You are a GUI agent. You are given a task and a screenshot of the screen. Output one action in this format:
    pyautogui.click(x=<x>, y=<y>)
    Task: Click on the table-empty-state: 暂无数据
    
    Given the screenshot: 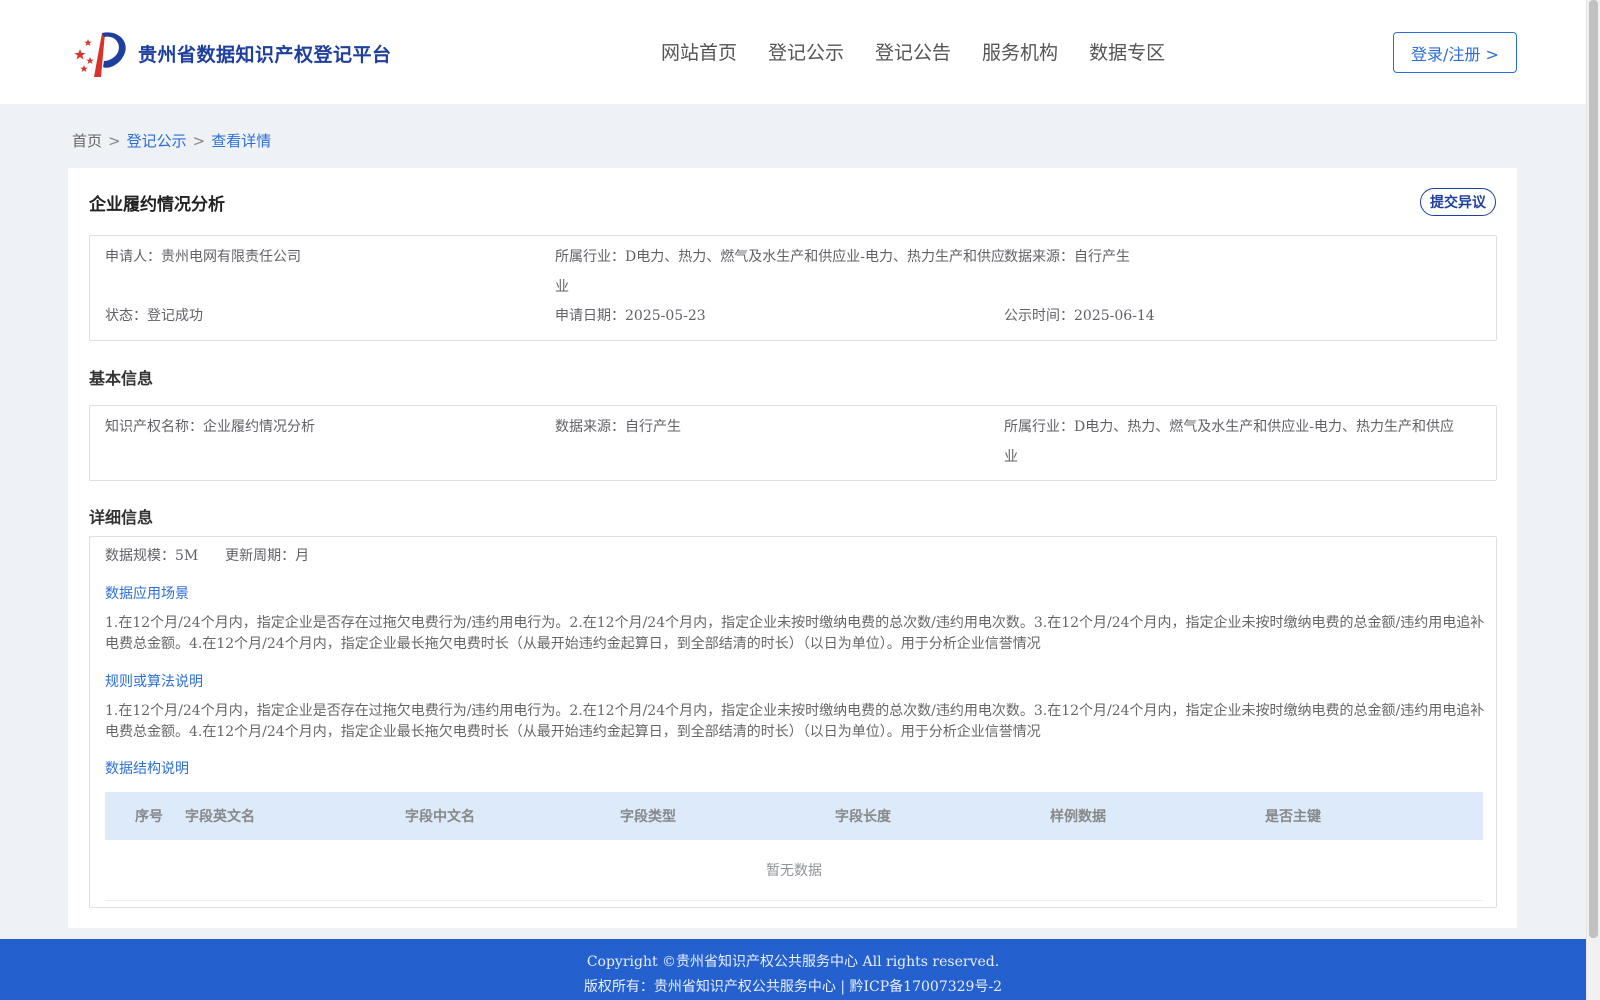 What is the action you would take?
    pyautogui.click(x=794, y=871)
    